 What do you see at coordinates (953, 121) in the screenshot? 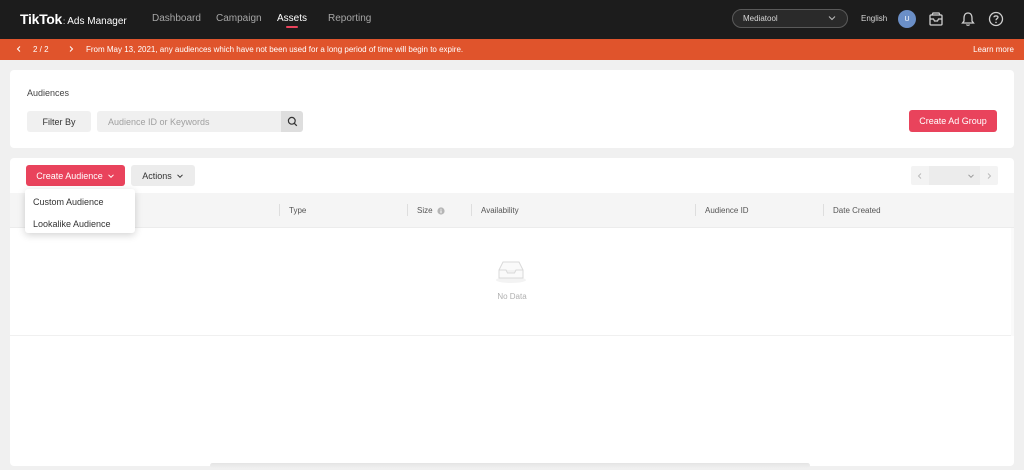
I see `create-ad-group-button: Create Ad Group` at bounding box center [953, 121].